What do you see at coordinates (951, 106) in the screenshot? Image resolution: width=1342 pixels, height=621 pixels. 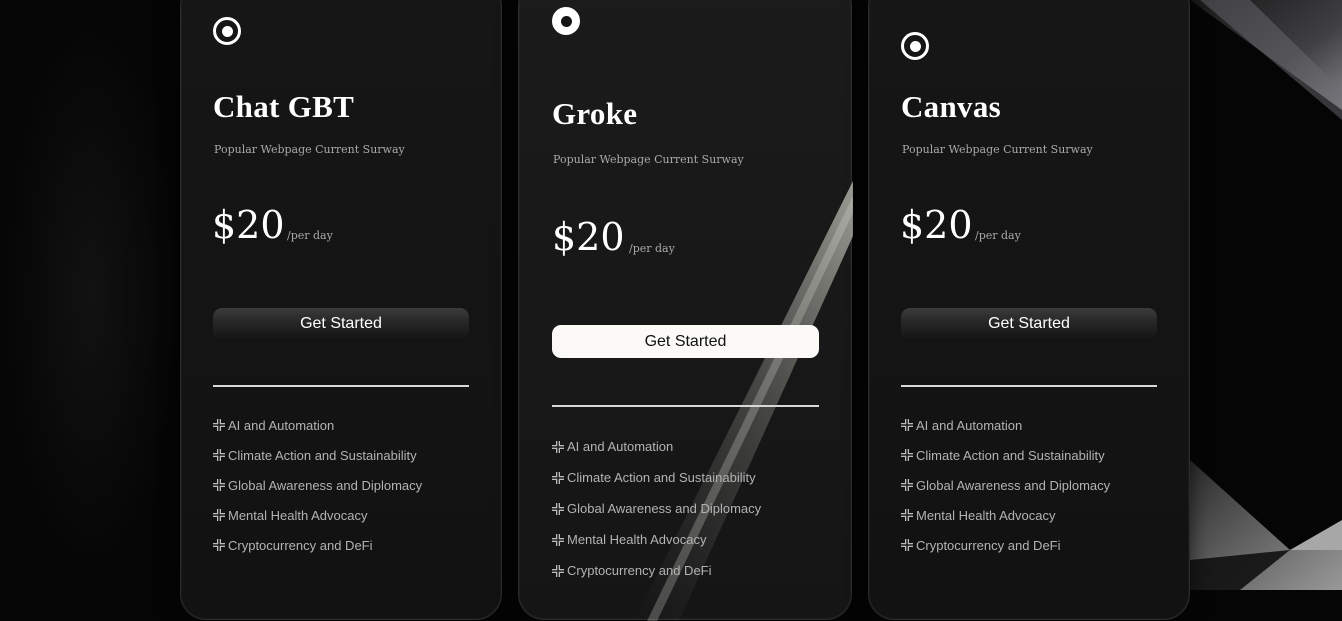 I see `plan-title: Canvas` at bounding box center [951, 106].